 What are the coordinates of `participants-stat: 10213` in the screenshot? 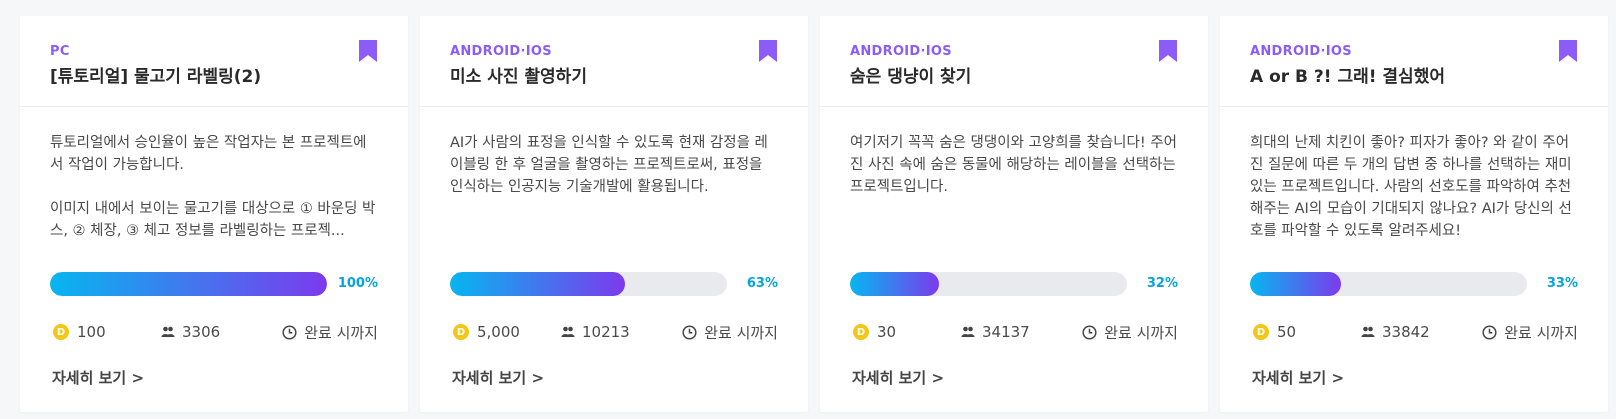 It's located at (595, 332).